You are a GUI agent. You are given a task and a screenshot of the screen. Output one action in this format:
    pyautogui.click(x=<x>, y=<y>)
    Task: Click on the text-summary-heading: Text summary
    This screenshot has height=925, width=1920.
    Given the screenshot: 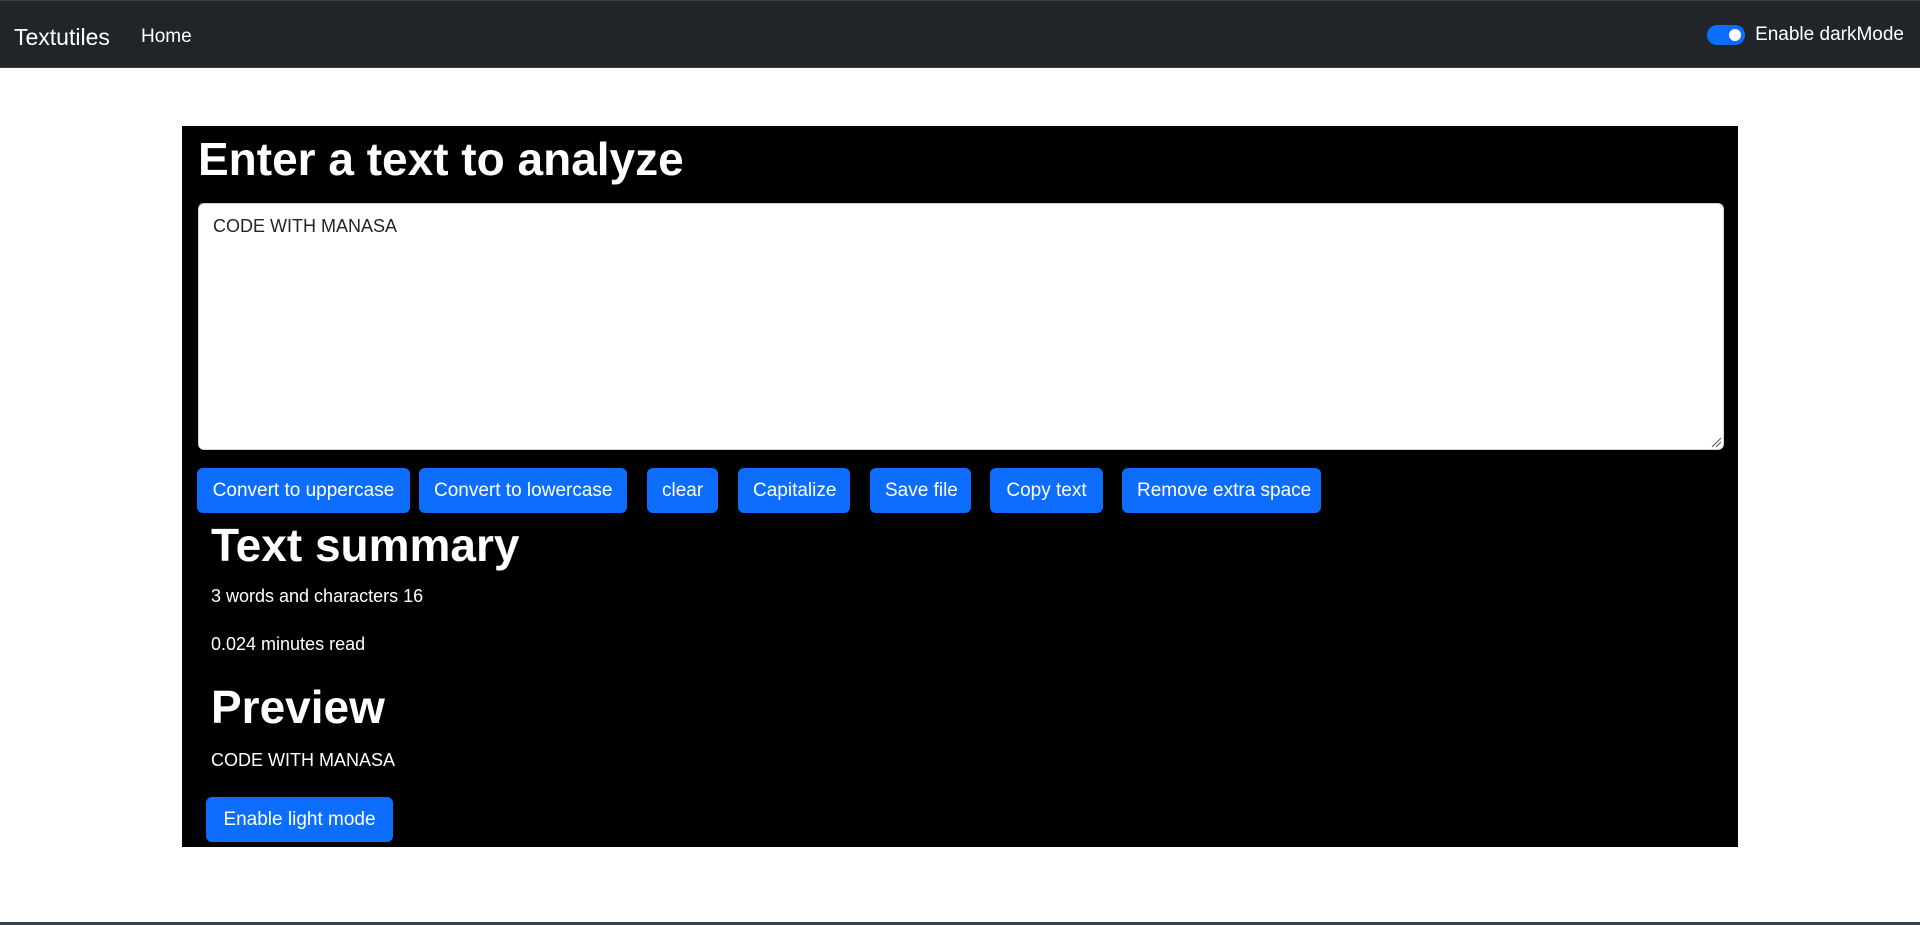 What is the action you would take?
    pyautogui.click(x=365, y=545)
    